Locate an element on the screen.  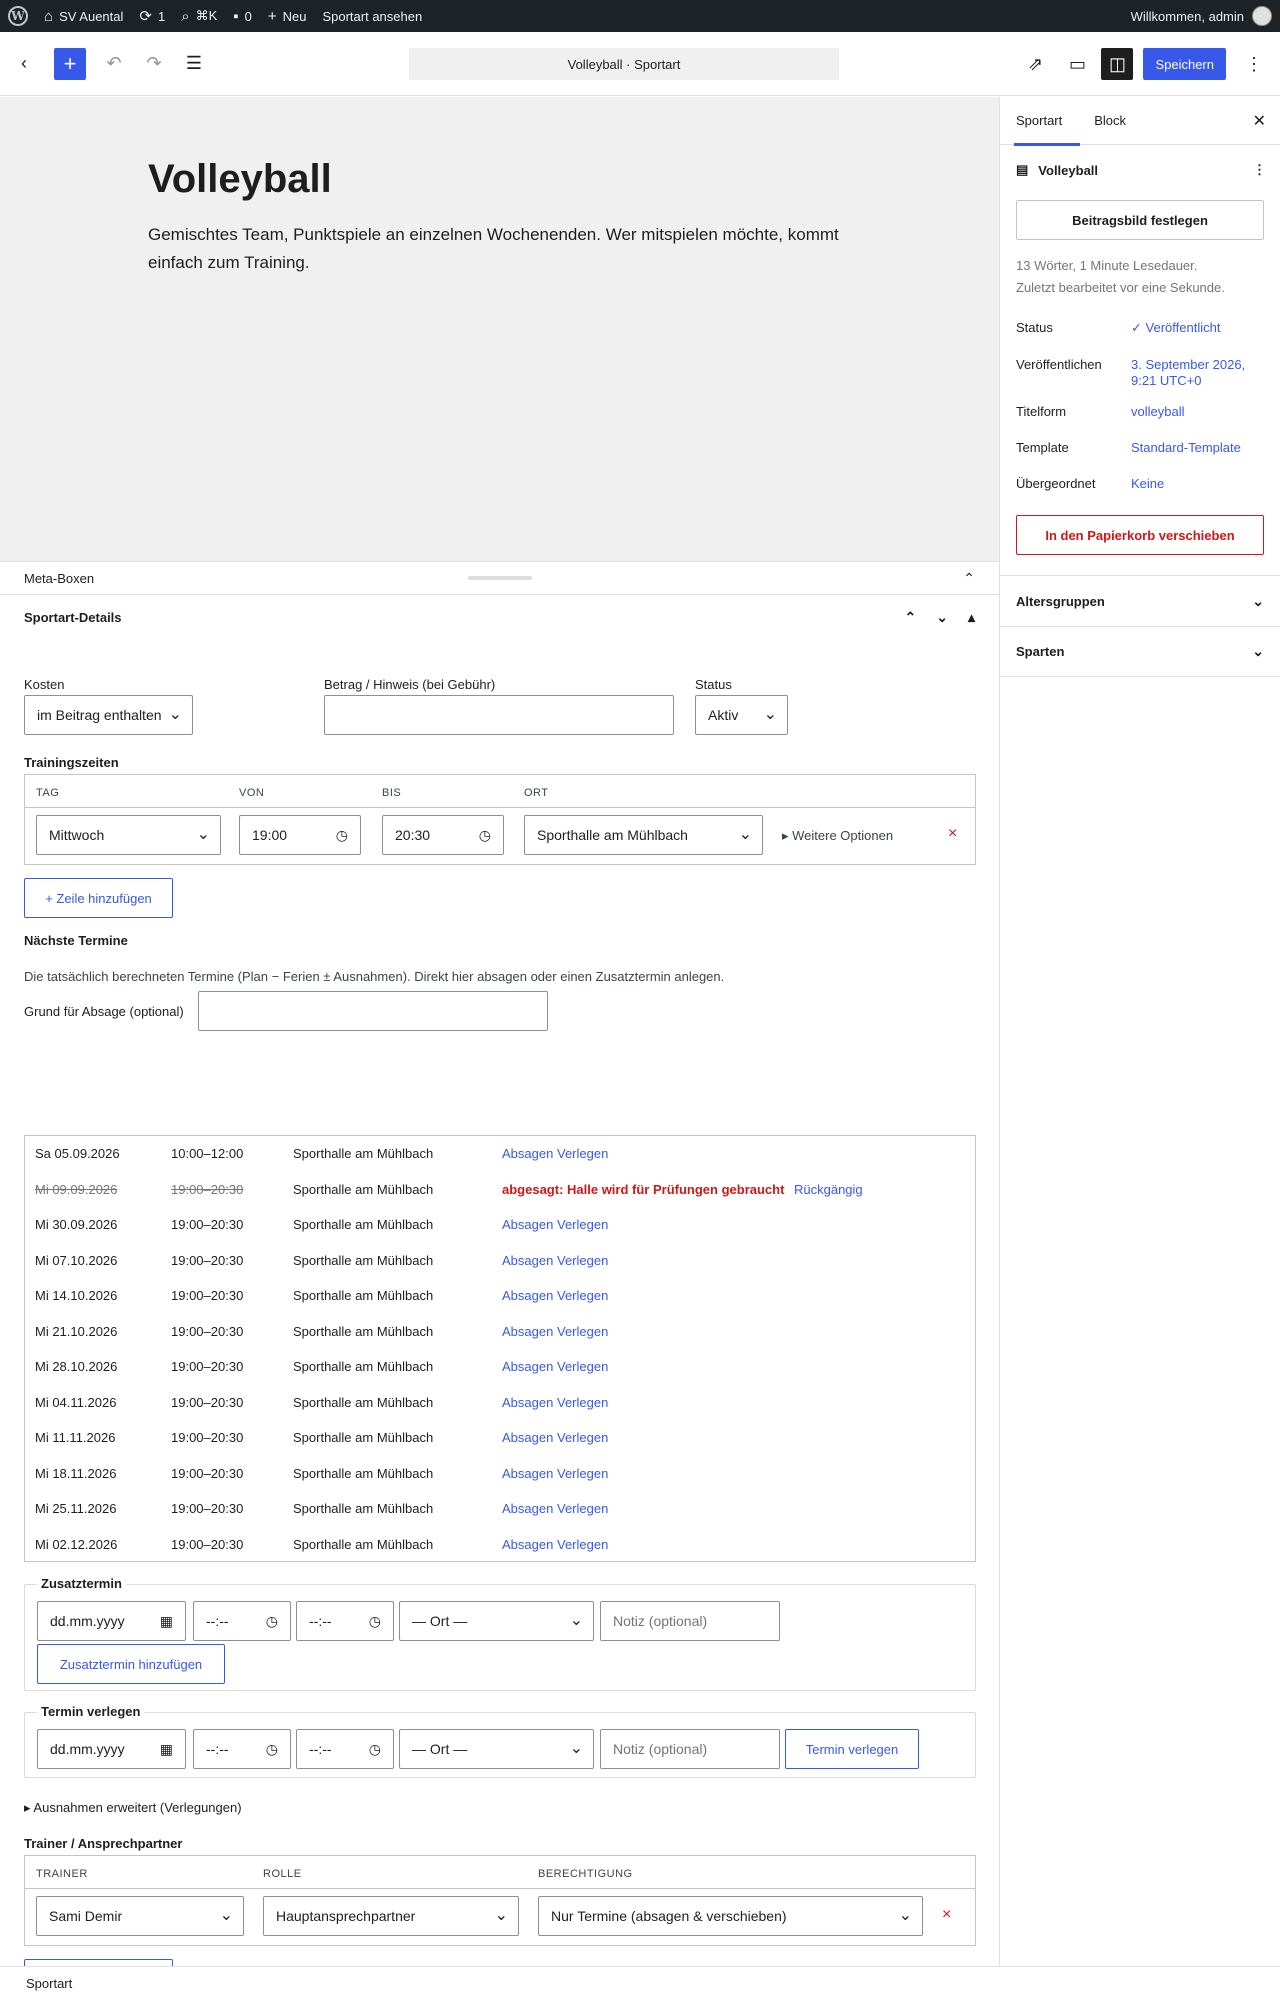
rolle-select: Hauptansprechpartner is located at coordinates (391, 1916).